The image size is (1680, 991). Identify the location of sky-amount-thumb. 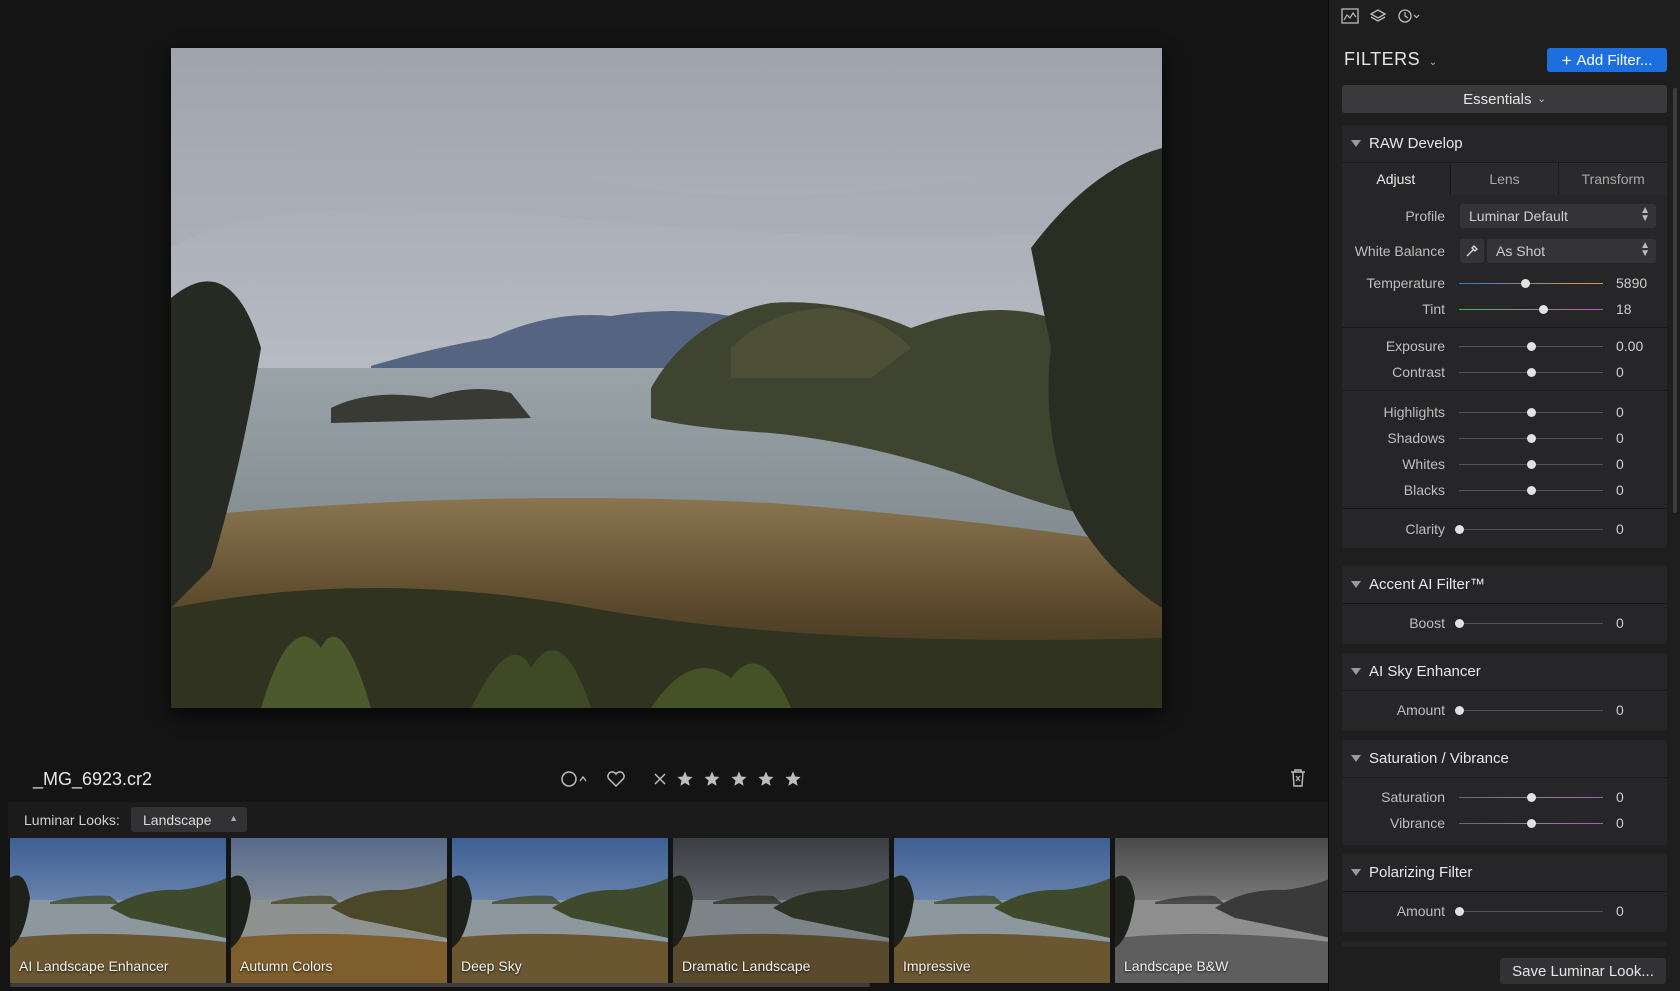
(1459, 710).